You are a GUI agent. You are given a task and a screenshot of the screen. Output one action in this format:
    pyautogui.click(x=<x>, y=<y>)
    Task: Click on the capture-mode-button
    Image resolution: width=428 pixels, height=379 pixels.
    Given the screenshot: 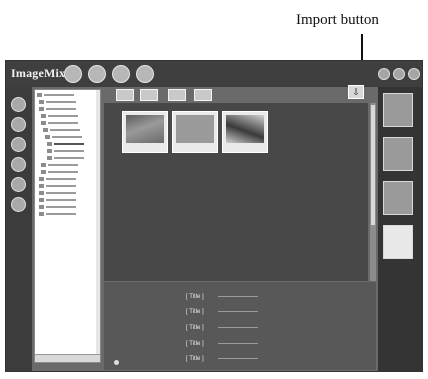 What is the action you would take?
    pyautogui.click(x=73, y=74)
    